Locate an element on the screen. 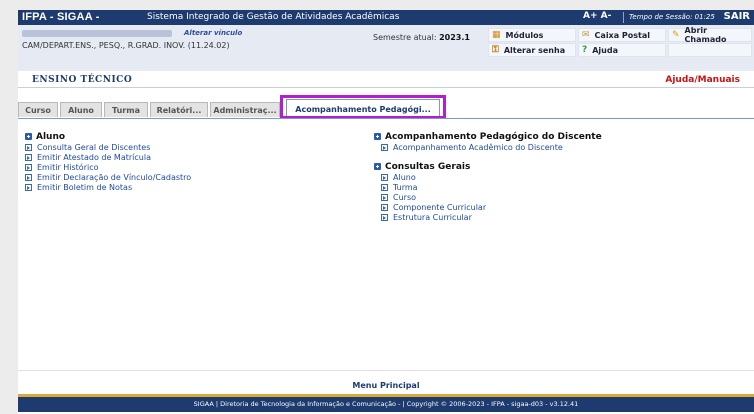 This screenshot has height=414, width=754. password-label: Alterar senha is located at coordinates (534, 50).